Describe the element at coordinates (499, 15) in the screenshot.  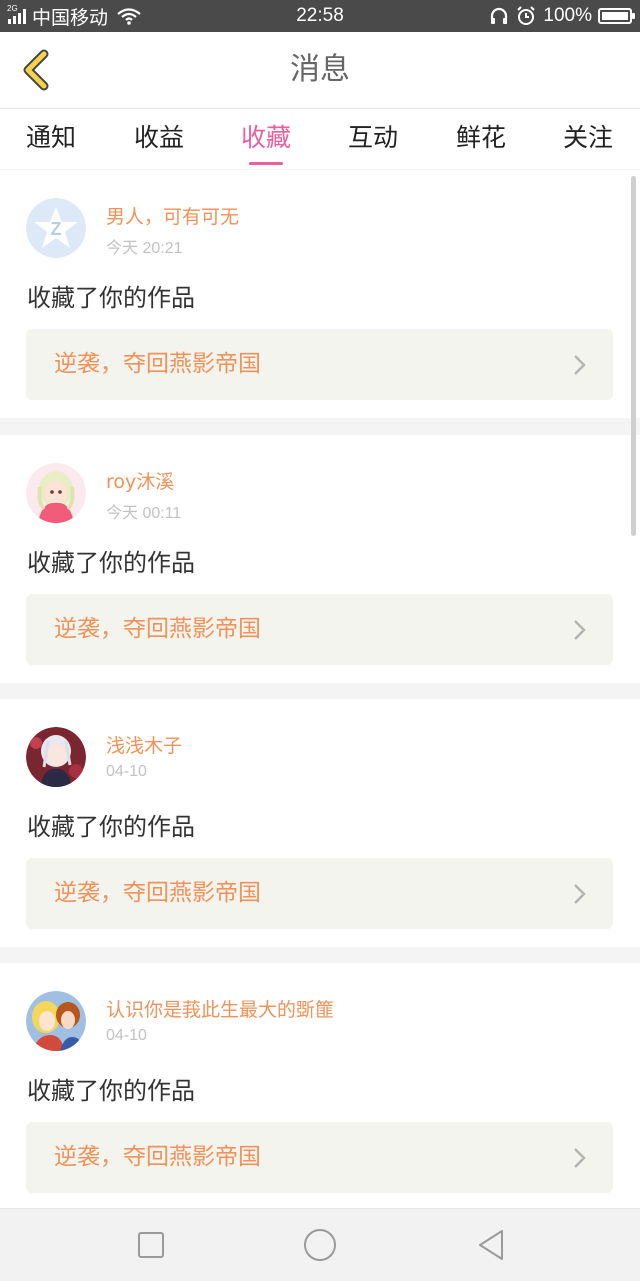
I see `headphones-icon` at that location.